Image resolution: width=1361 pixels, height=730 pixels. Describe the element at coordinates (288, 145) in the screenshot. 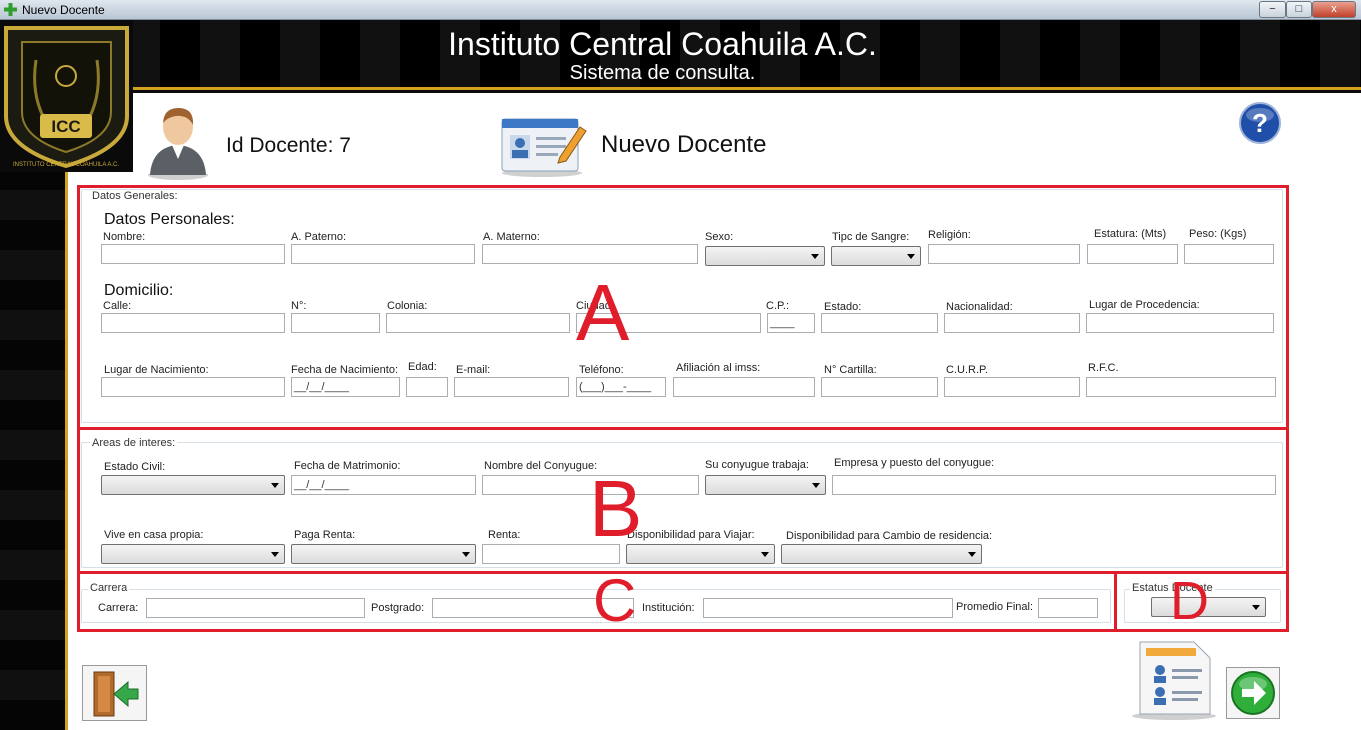

I see `teacher-id-label: Id Docente: 7` at that location.